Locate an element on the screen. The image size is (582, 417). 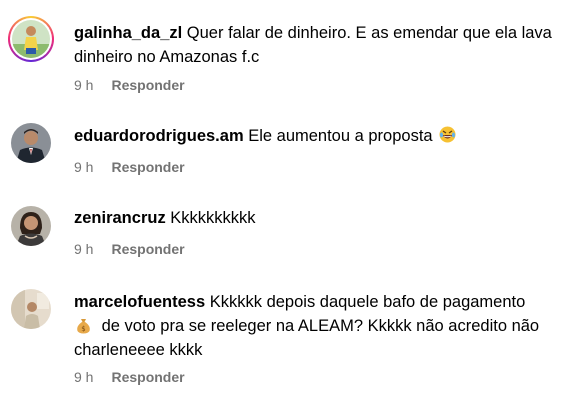
comment-text: Kkkkkkkkkk is located at coordinates (213, 218).